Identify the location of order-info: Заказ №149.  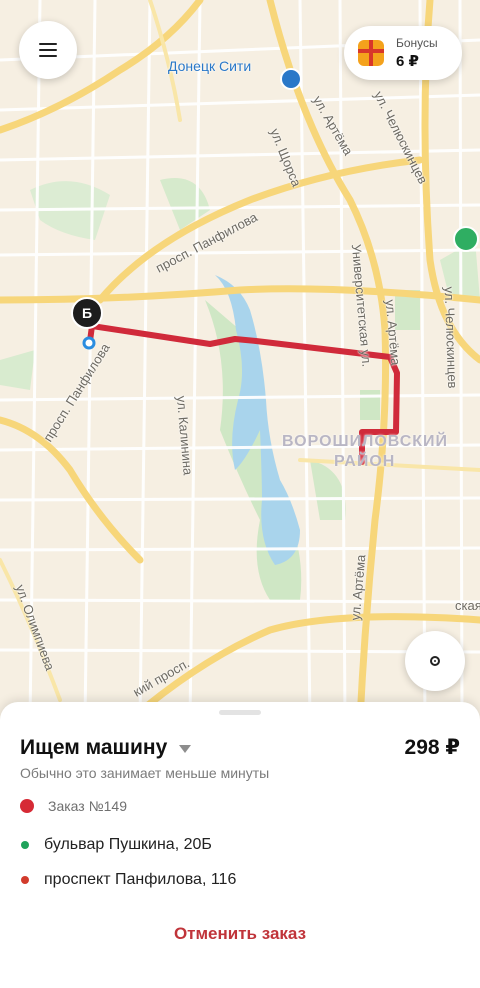
(73, 806).